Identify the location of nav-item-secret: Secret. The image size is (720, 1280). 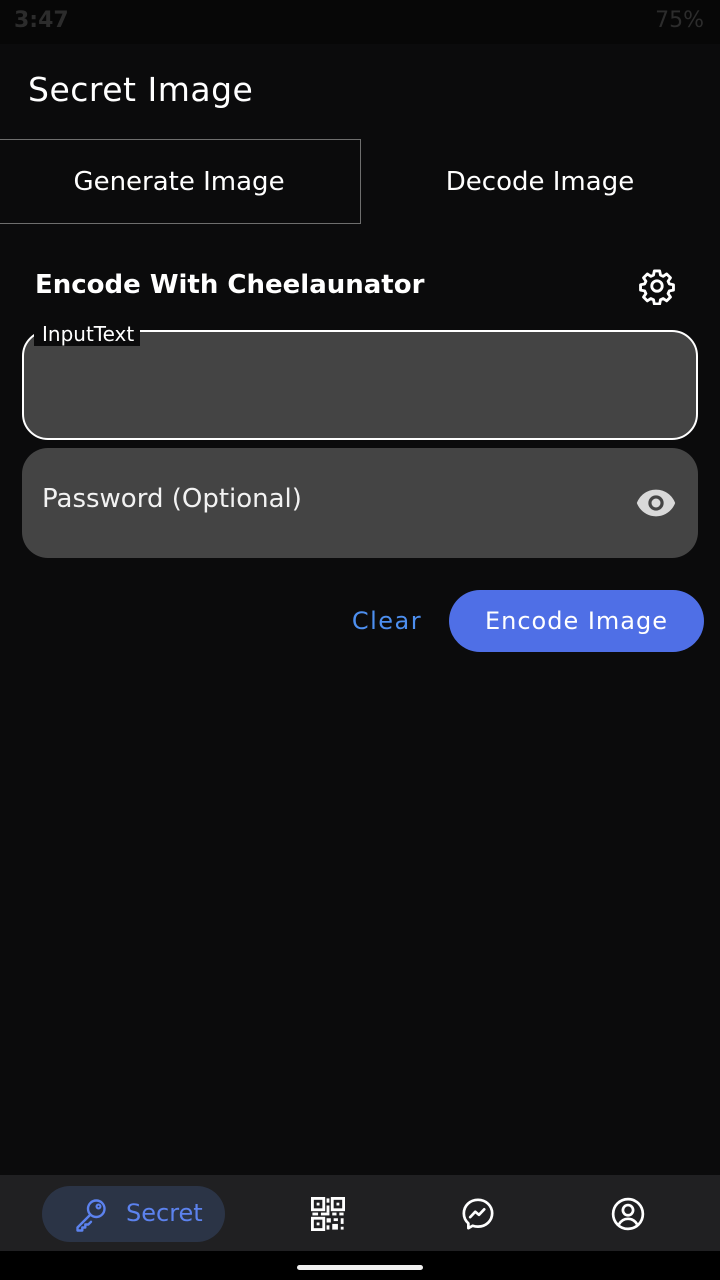
(133, 1214).